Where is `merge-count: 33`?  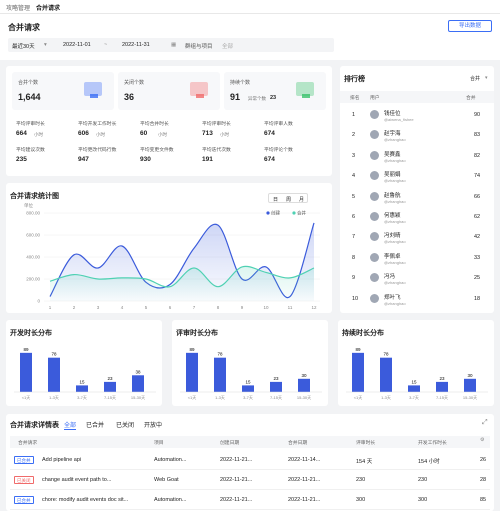 merge-count: 33 is located at coordinates (477, 257).